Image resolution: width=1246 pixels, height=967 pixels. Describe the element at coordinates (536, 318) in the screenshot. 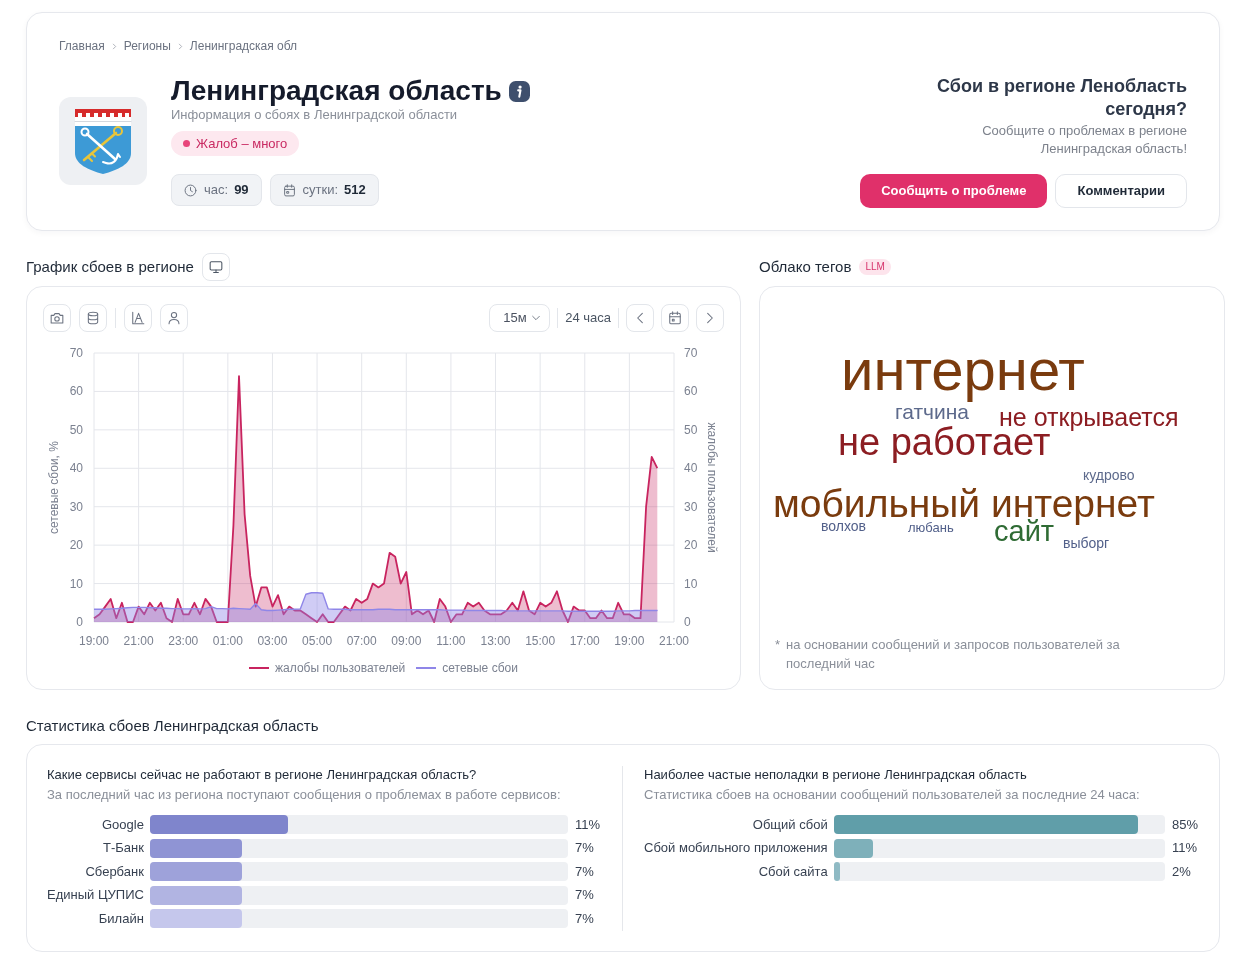

I see `chevron-down-icon` at that location.